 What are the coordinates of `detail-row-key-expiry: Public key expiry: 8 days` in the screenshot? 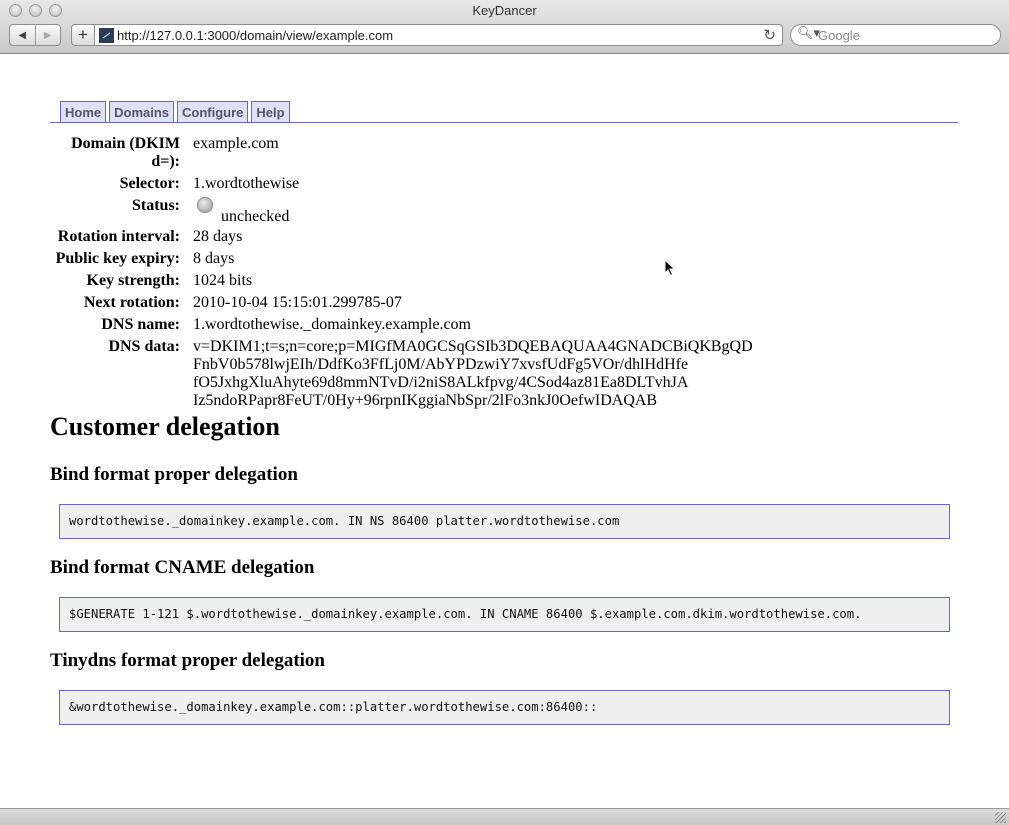 It's located at (421, 259).